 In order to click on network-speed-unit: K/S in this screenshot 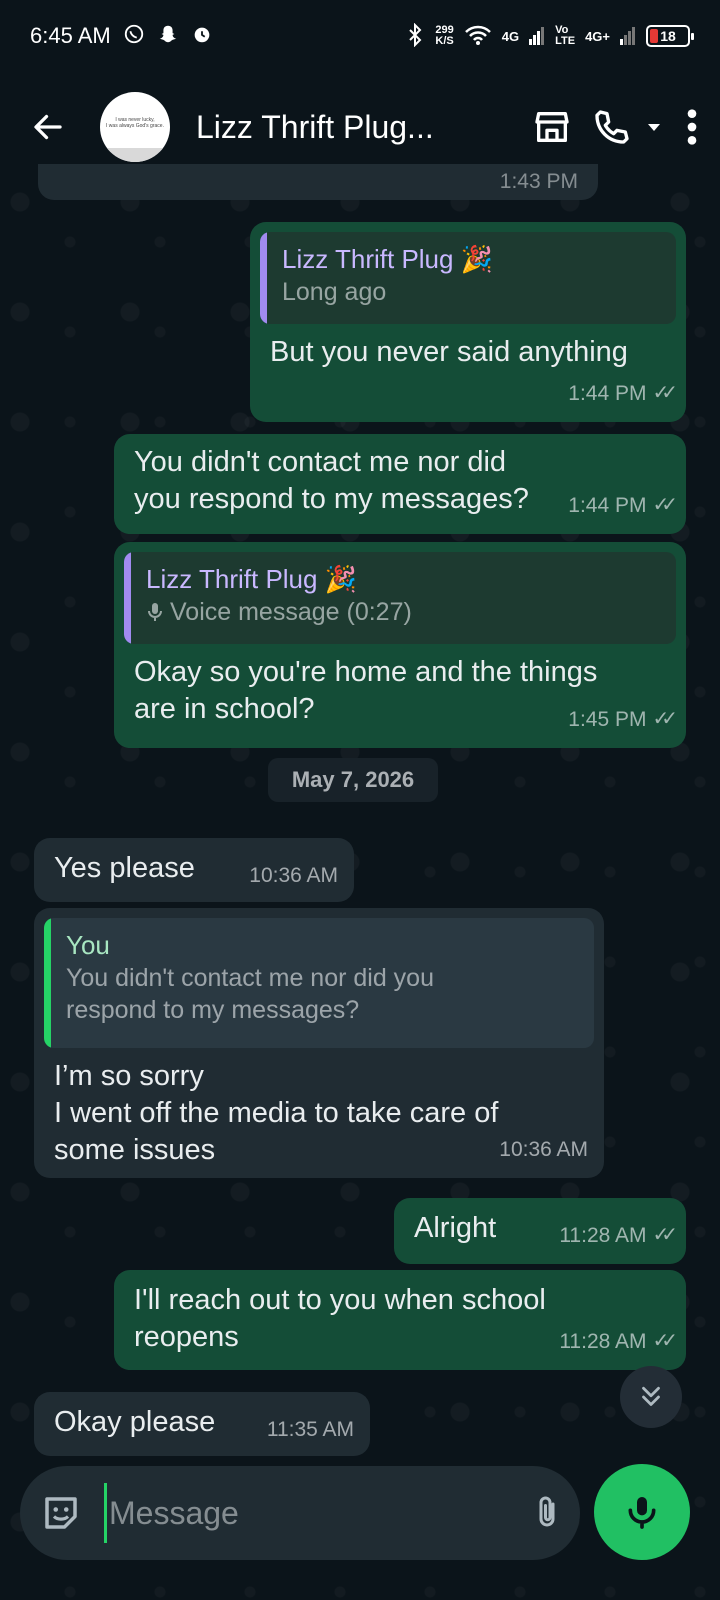, I will do `click(444, 41)`.